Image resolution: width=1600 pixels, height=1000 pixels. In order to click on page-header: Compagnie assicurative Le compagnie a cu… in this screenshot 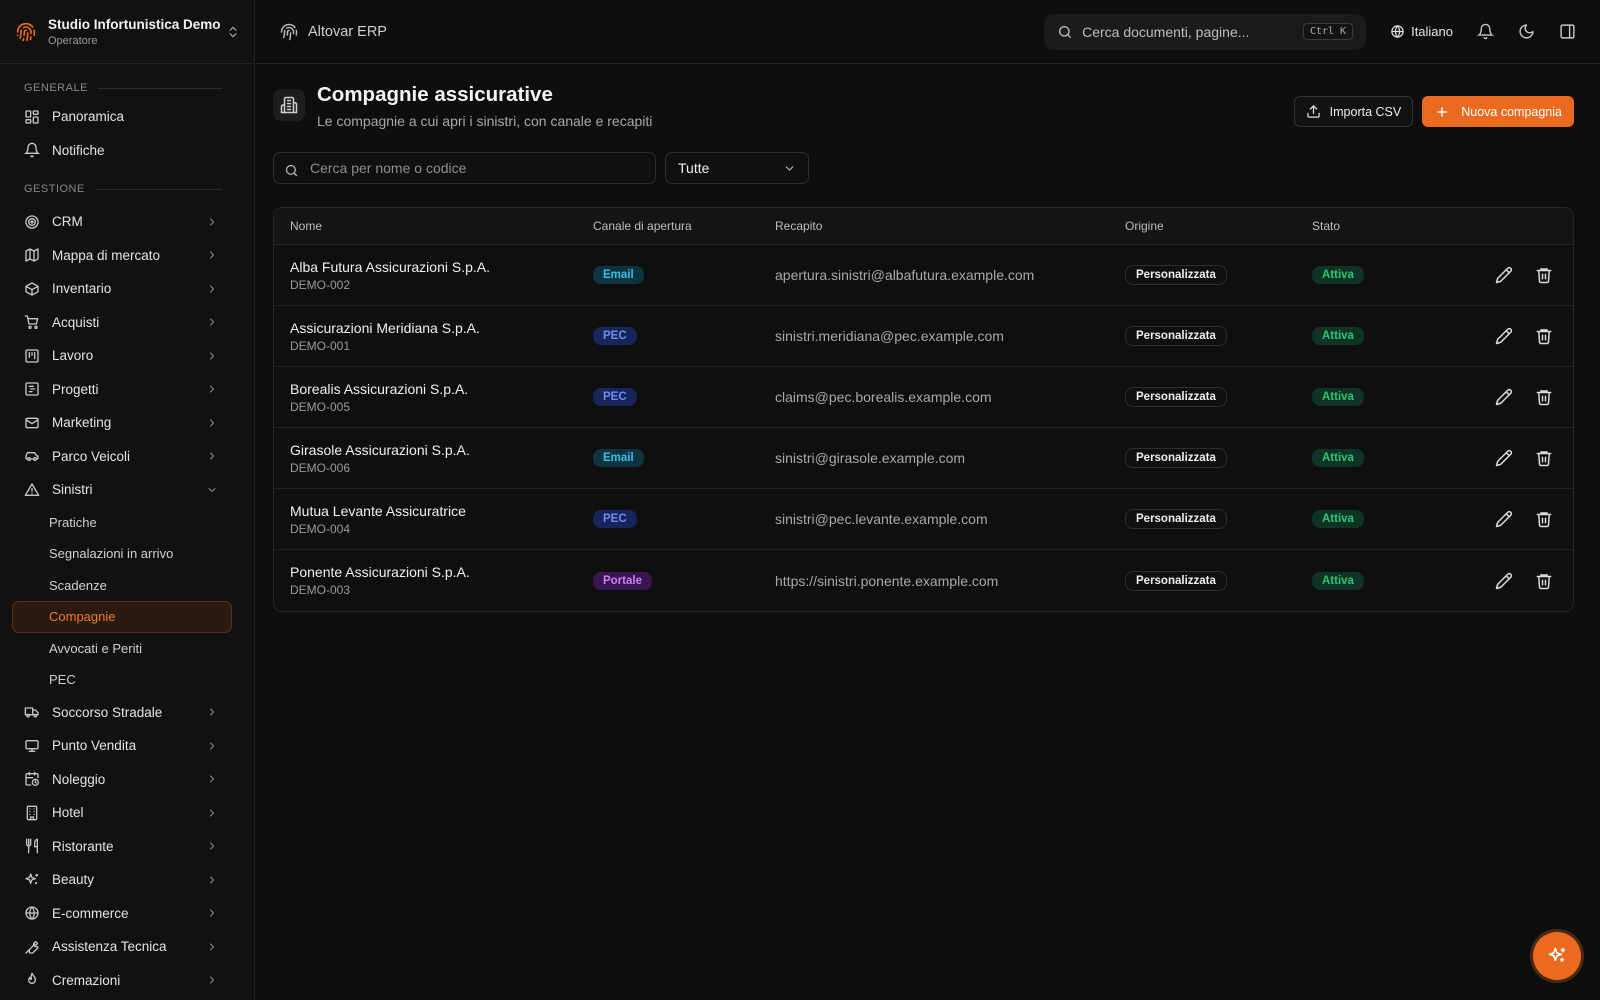, I will do `click(923, 110)`.